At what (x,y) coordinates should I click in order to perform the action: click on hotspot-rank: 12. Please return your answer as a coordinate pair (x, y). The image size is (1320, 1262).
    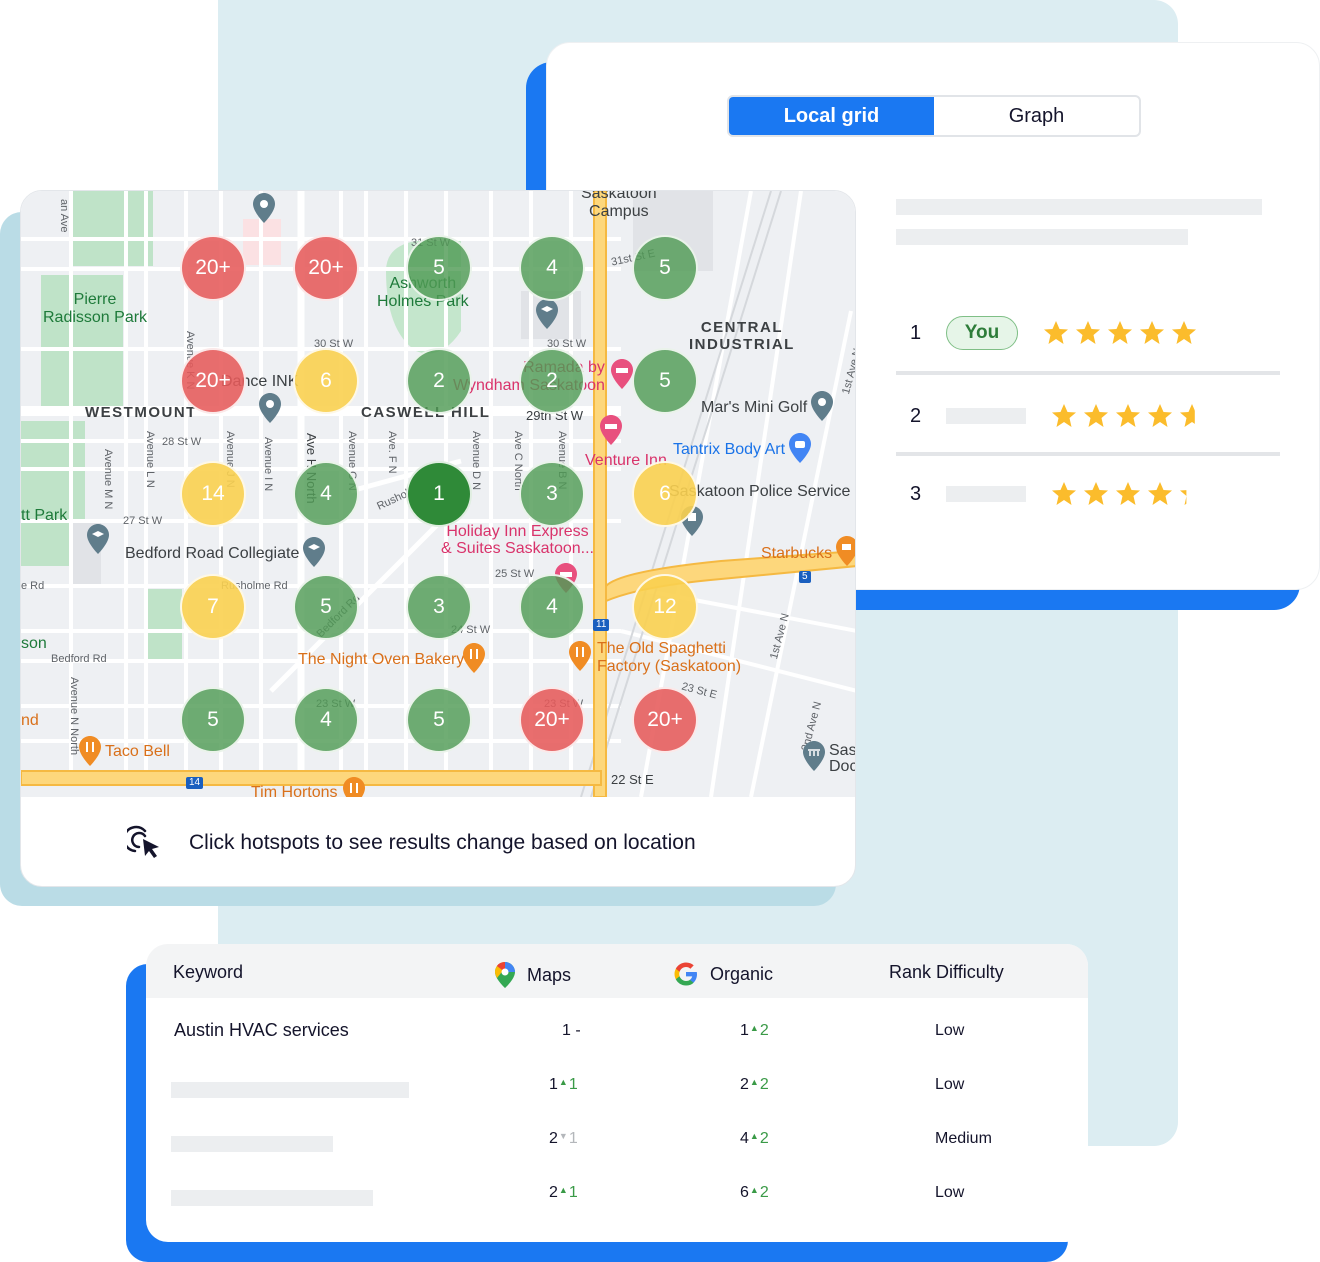
    Looking at the image, I should click on (665, 606).